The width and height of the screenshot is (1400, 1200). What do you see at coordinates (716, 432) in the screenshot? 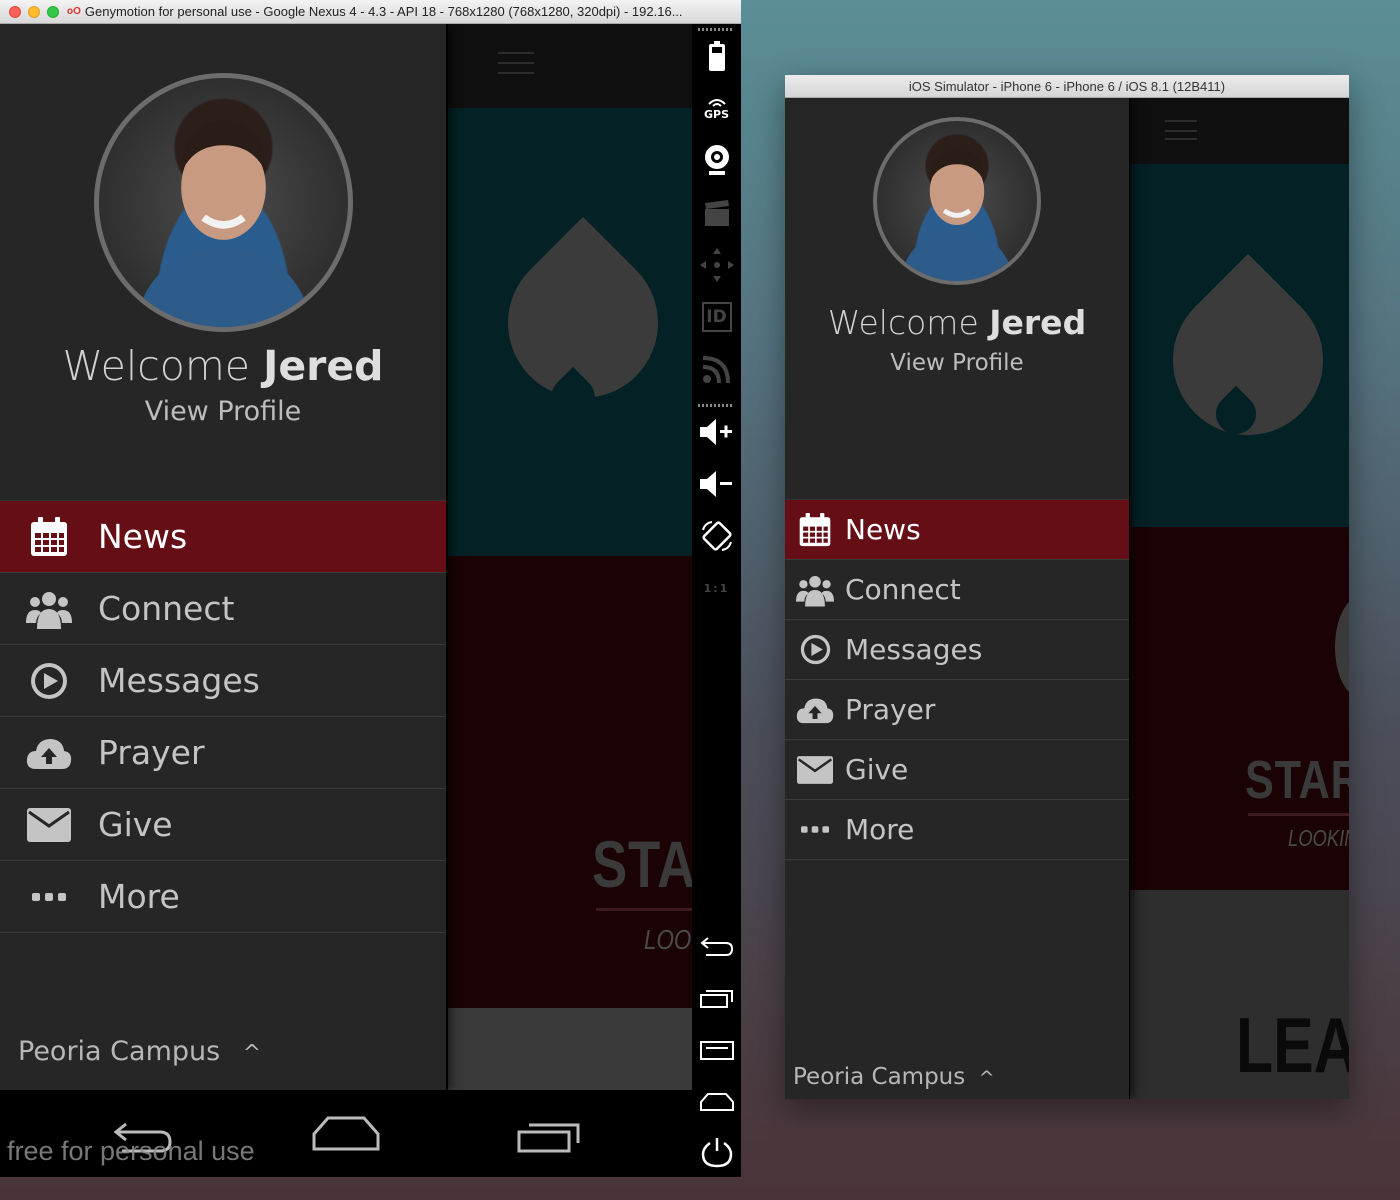
I see `volume-up-icon` at bounding box center [716, 432].